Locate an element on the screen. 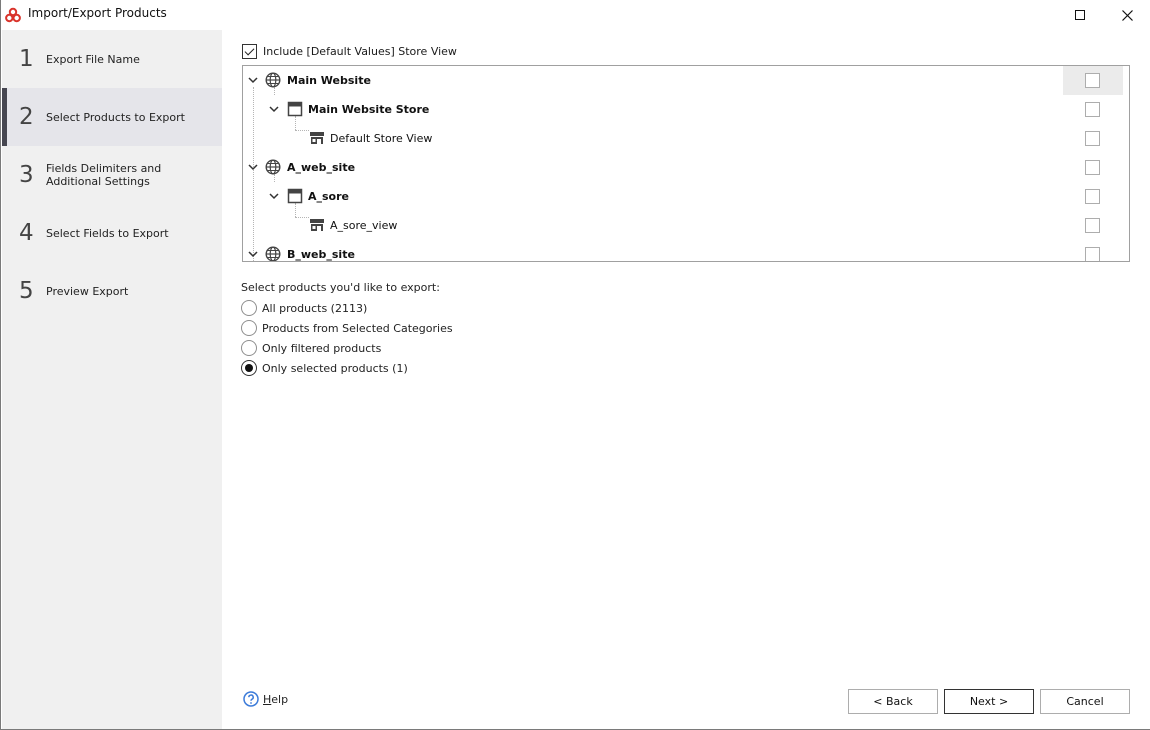 The width and height of the screenshot is (1150, 730). tree-node-store: A_sore is located at coordinates (686, 196).